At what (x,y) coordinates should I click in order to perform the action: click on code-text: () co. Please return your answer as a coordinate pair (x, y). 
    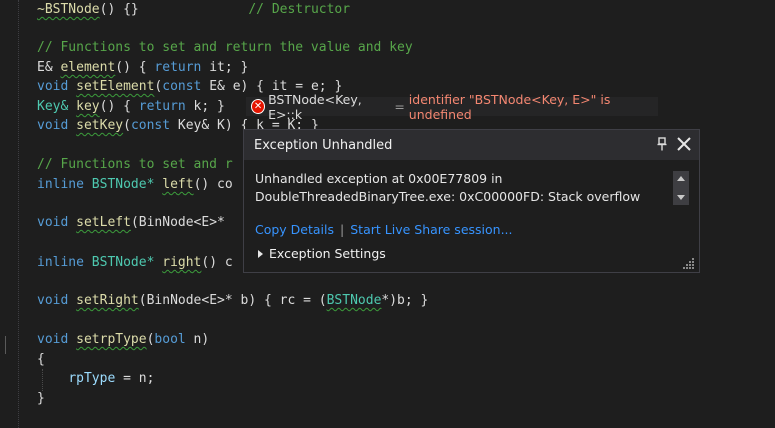
    Looking at the image, I should click on (213, 184).